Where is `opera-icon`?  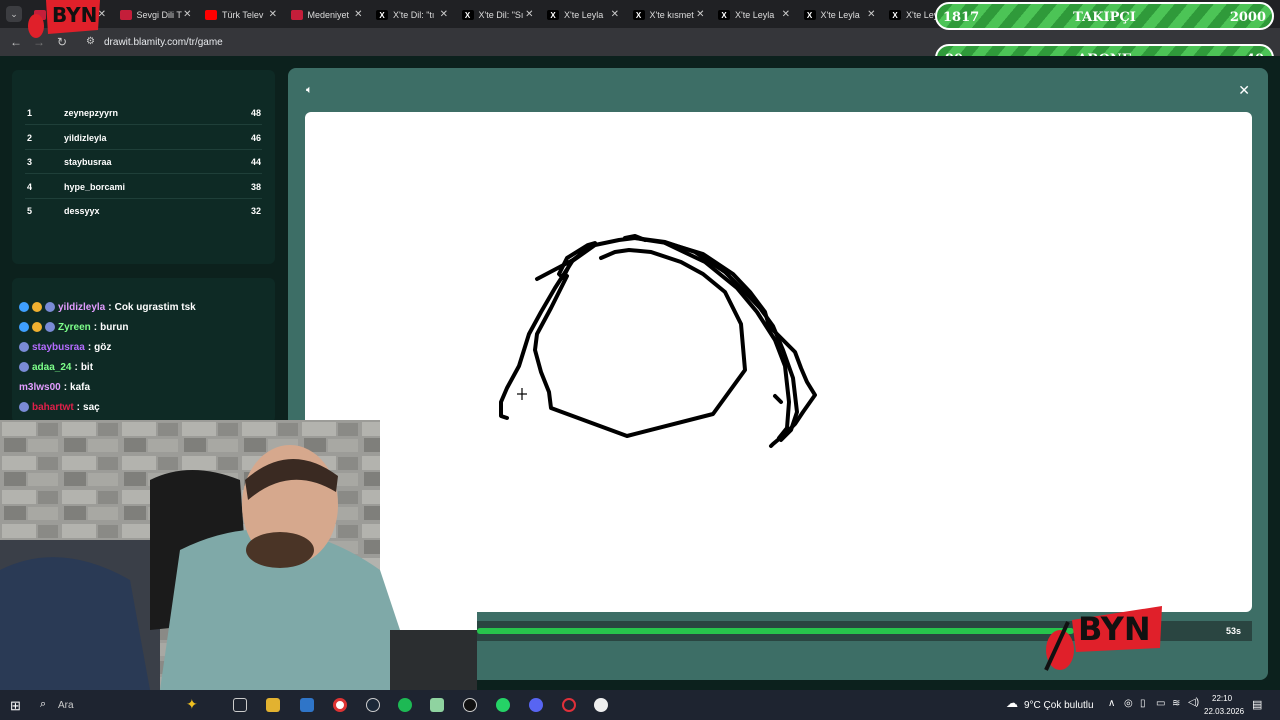
opera-icon is located at coordinates (569, 705).